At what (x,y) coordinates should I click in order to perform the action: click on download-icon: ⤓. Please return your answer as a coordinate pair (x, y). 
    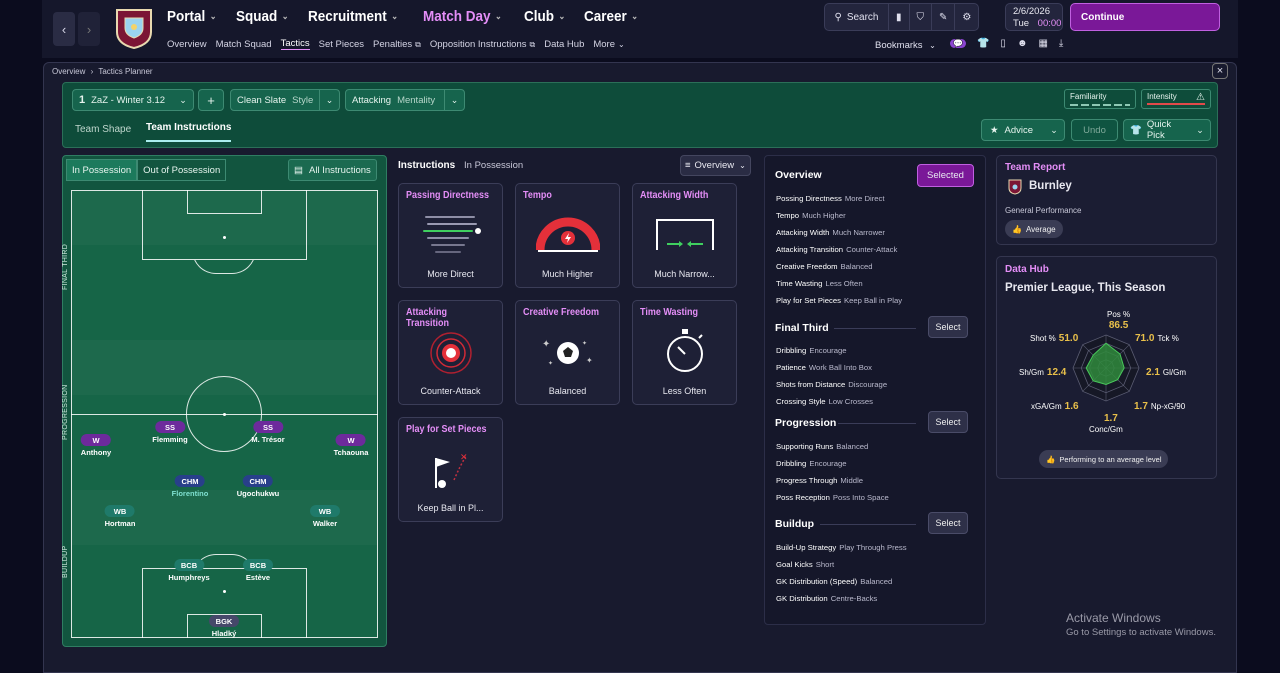
    Looking at the image, I should click on (1061, 43).